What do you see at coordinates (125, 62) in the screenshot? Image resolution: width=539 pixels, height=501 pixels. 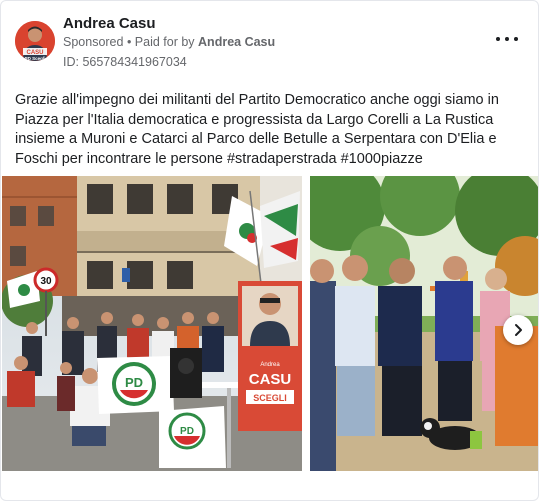 I see `ad-id: ID: 565784341967034` at bounding box center [125, 62].